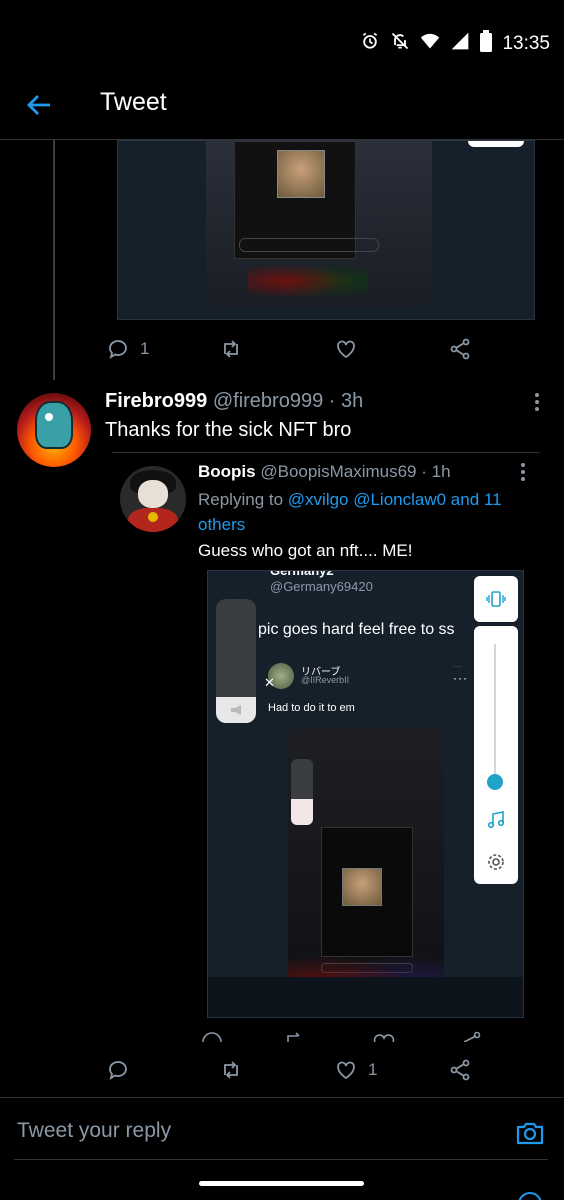 Image resolution: width=564 pixels, height=1200 pixels. What do you see at coordinates (293, 1037) in the screenshot?
I see `cutoff-retweet-icon` at bounding box center [293, 1037].